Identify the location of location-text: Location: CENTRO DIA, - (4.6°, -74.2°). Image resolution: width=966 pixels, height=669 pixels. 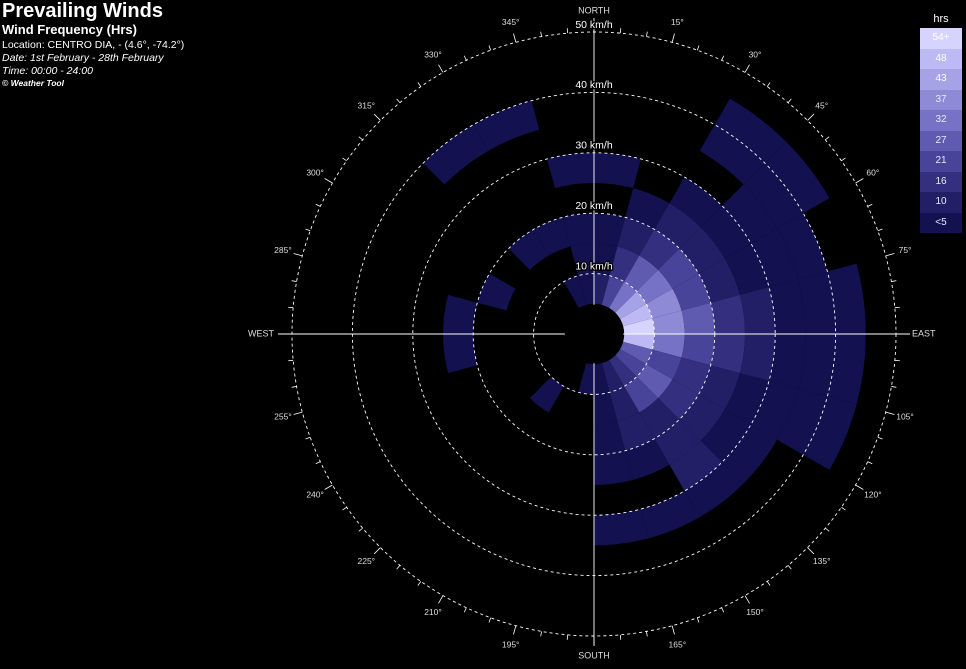
(93, 45).